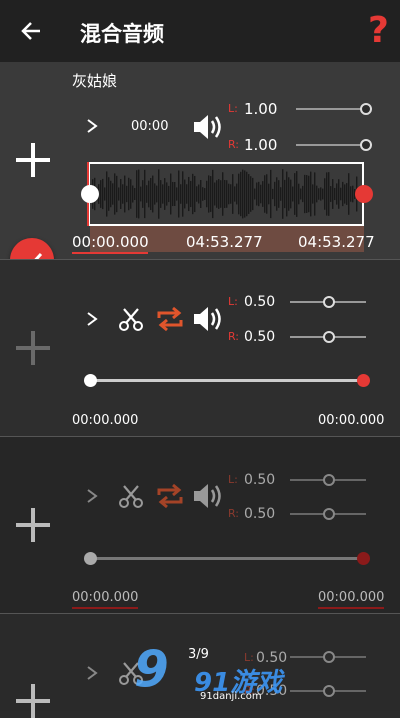 The width and height of the screenshot is (400, 718). Describe the element at coordinates (31, 31) in the screenshot. I see `back-arrow-icon` at that location.